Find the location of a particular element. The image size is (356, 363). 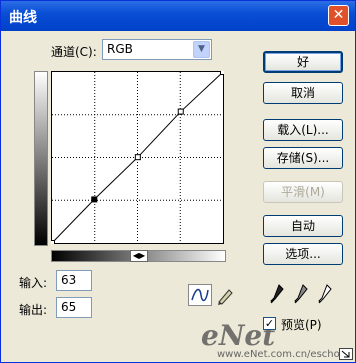

watermark-url: www.eNet.com.cn/eschool is located at coordinates (283, 354).